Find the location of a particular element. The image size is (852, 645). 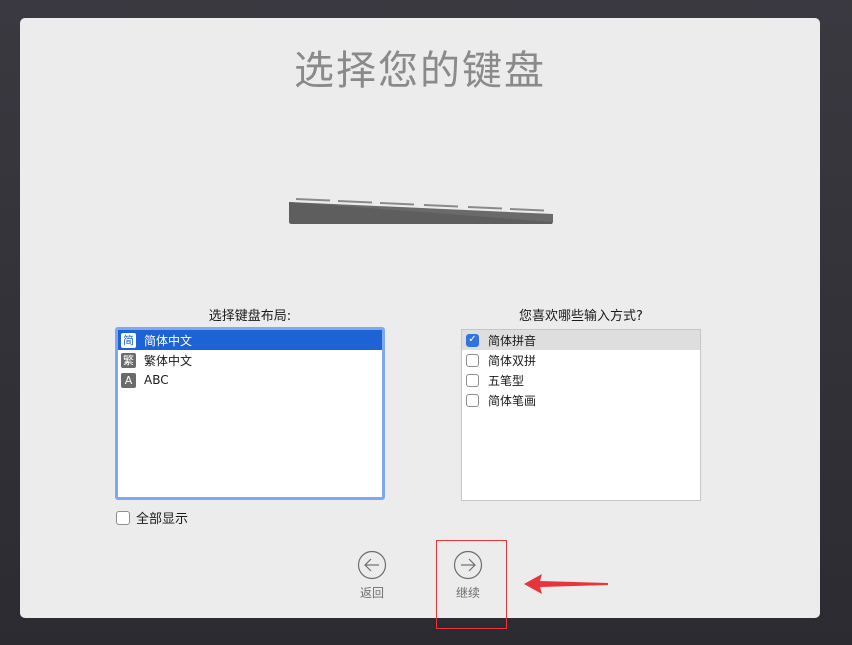

input-method-label: 简体双拼 is located at coordinates (512, 360).